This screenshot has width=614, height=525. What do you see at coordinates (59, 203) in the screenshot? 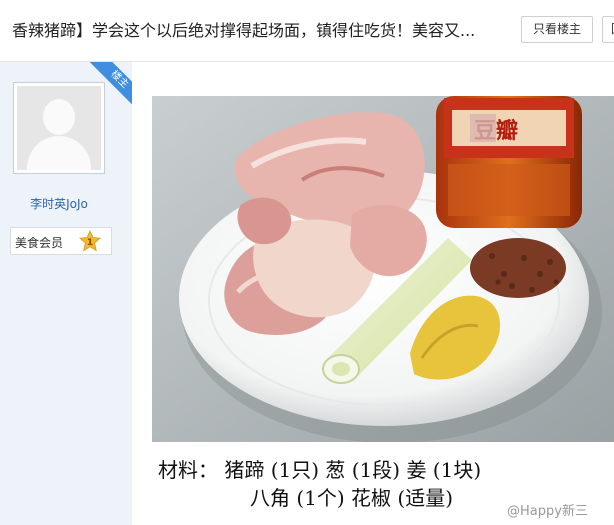
I see `author-name: 李时英JoJo` at bounding box center [59, 203].